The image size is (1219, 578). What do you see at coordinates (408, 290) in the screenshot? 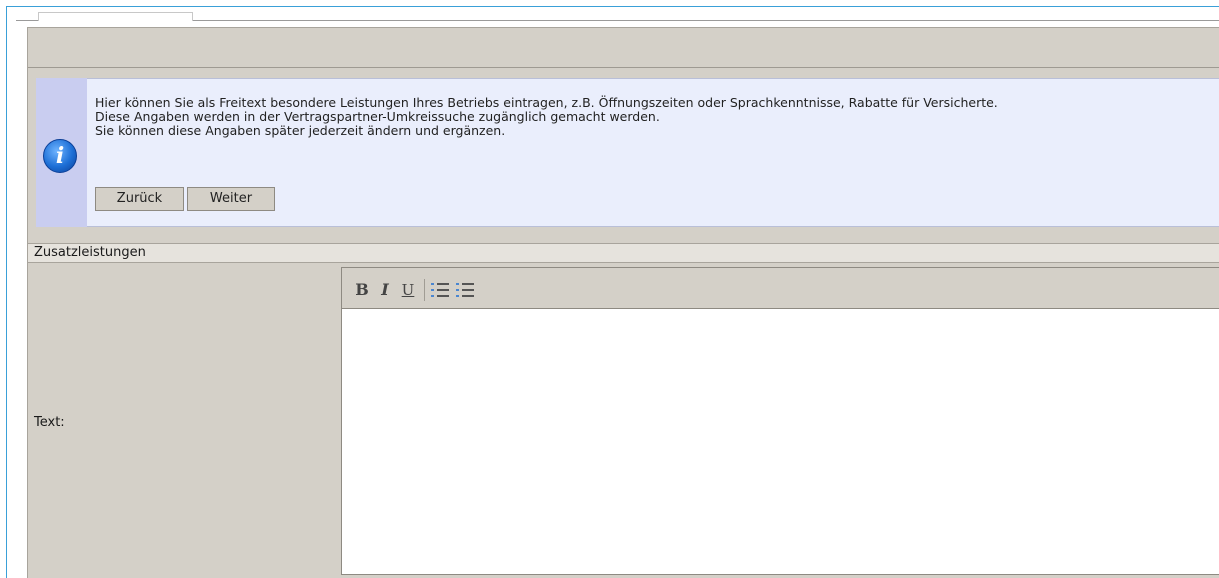
I see `underline-button: U` at bounding box center [408, 290].